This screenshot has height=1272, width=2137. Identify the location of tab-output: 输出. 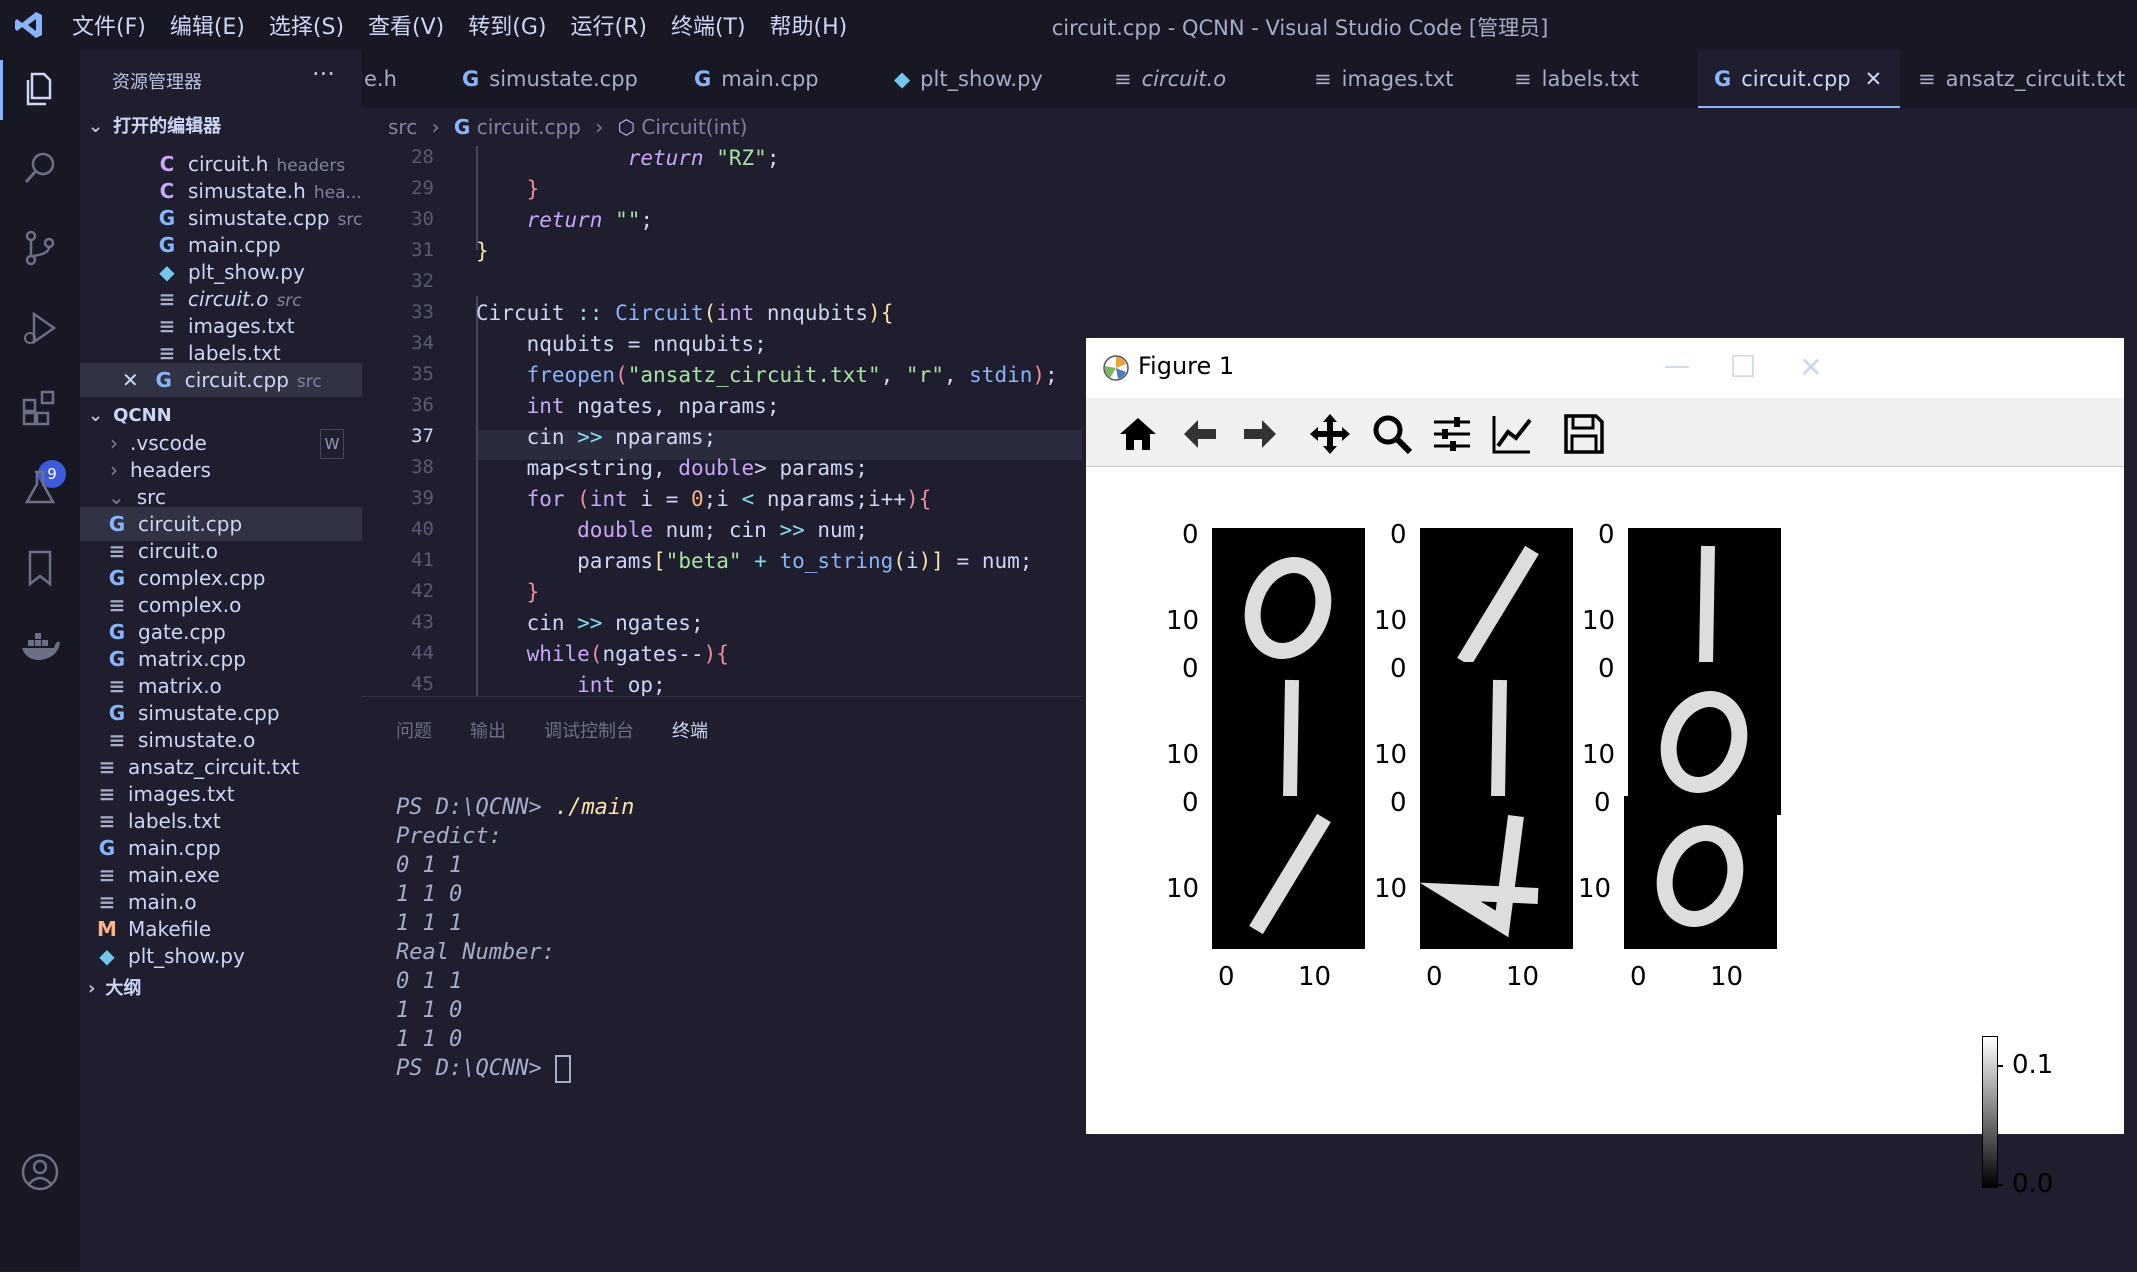
(488, 730).